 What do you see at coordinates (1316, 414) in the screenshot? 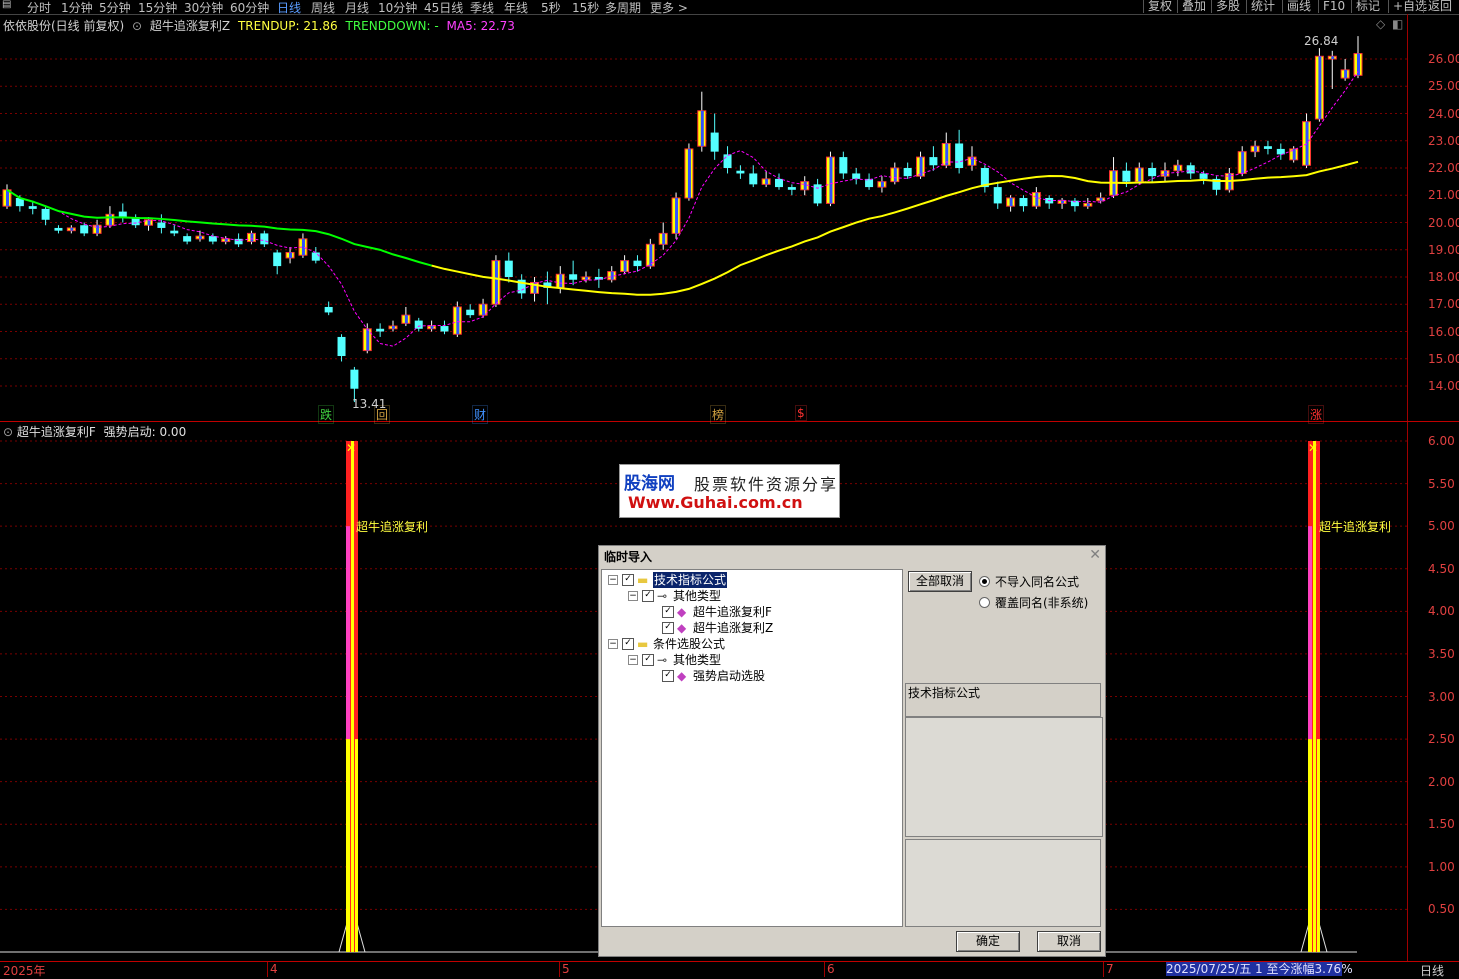
I see `event-marker: 涨` at bounding box center [1316, 414].